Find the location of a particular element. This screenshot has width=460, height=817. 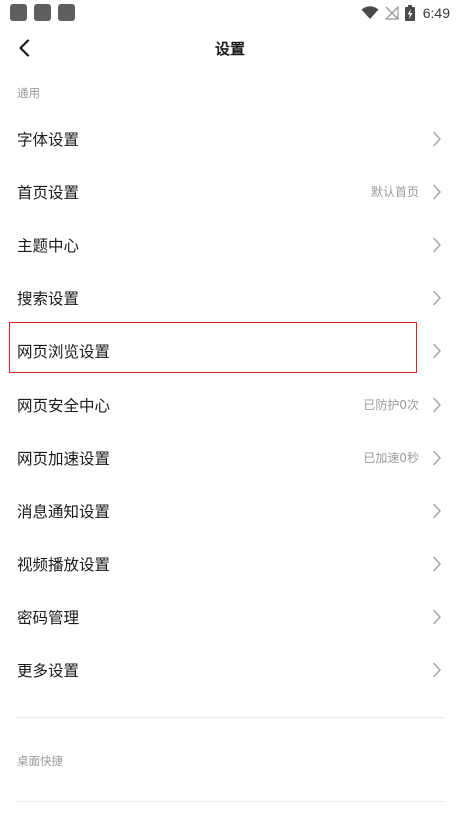

settings-row-more: 更多设置 is located at coordinates (230, 670).